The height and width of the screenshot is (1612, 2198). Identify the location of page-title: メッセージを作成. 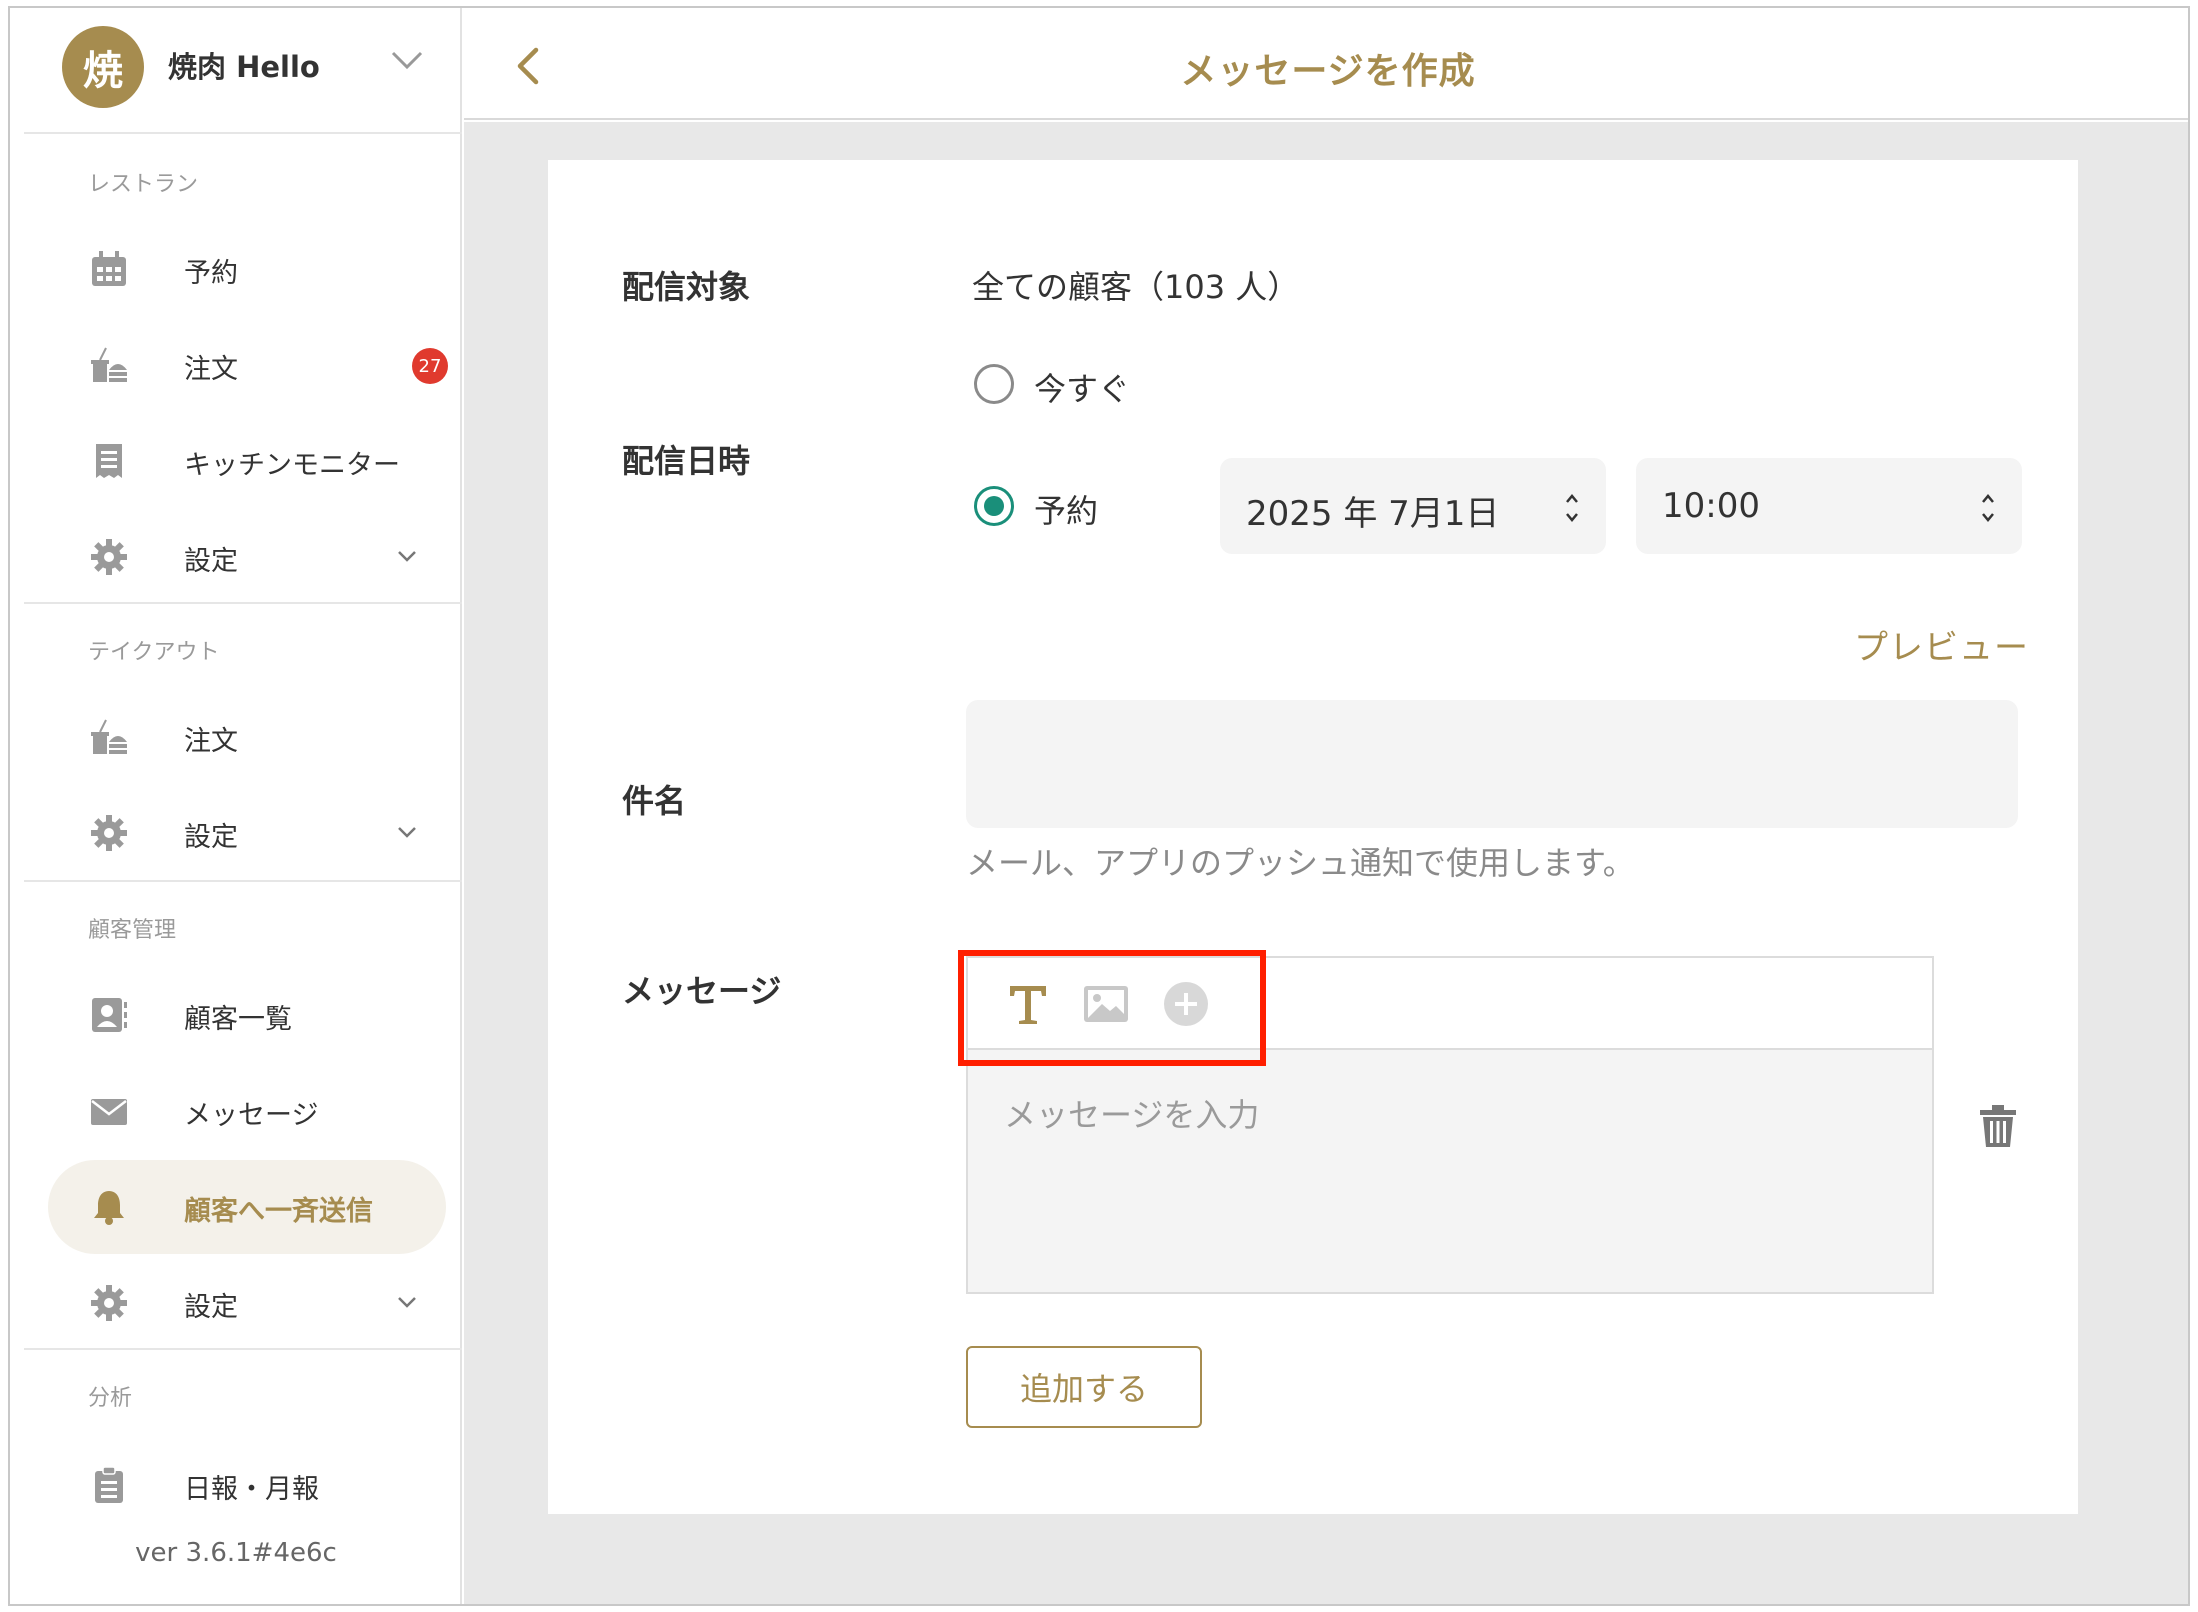
(1328, 71).